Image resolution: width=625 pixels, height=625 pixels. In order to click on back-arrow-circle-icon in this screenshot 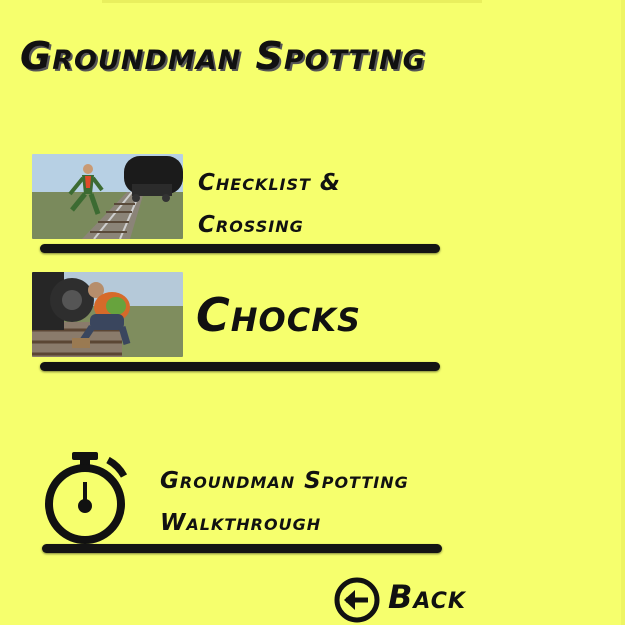, I will do `click(357, 600)`.